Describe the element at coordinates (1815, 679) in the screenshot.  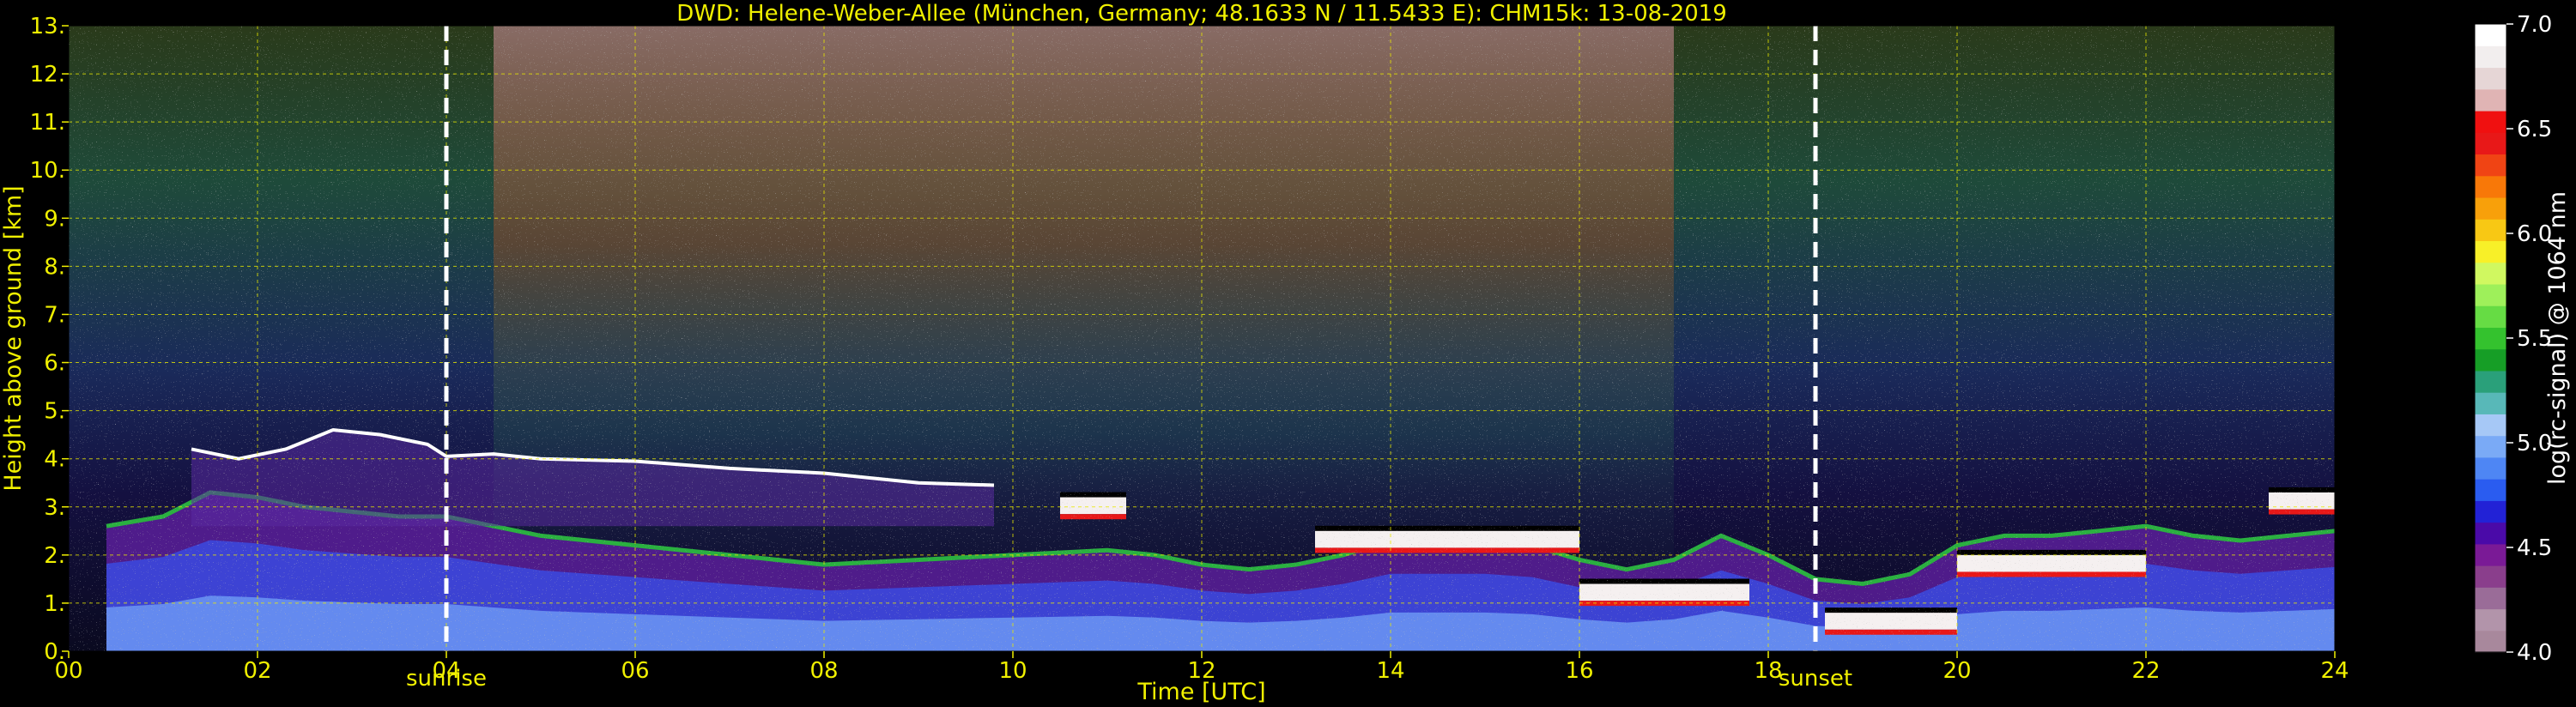
I see `sunset-label: sunset` at that location.